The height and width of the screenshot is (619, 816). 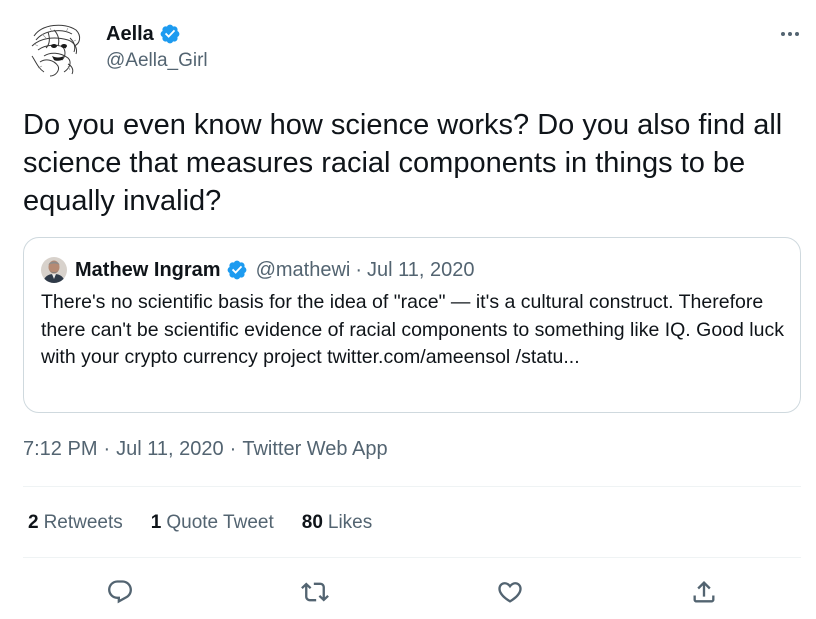 What do you see at coordinates (130, 34) in the screenshot?
I see `author-name: Aella` at bounding box center [130, 34].